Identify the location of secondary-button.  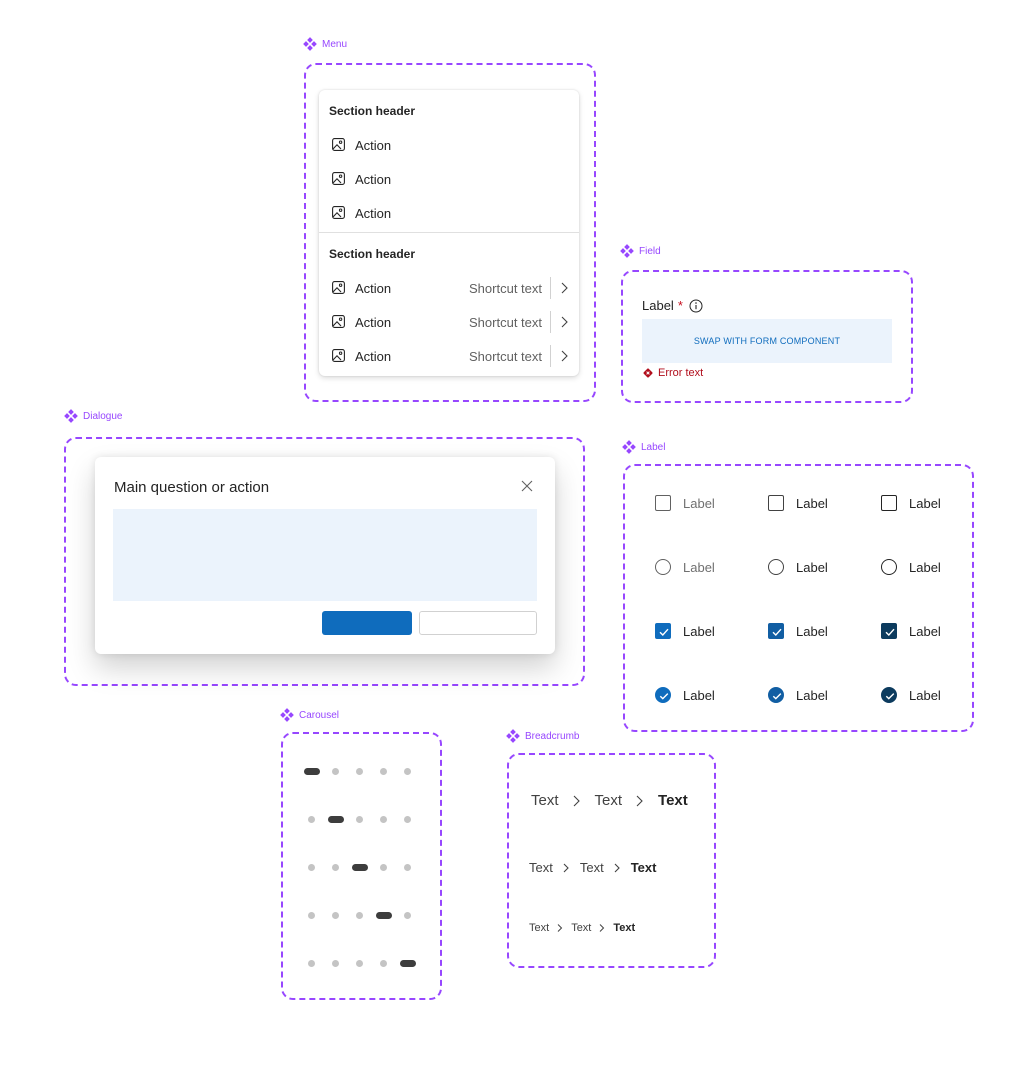
(478, 623).